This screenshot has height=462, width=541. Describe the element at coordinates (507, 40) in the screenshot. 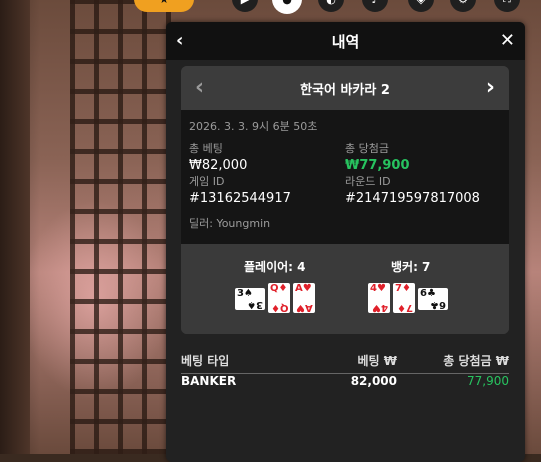

I see `close-icon: ✕` at that location.